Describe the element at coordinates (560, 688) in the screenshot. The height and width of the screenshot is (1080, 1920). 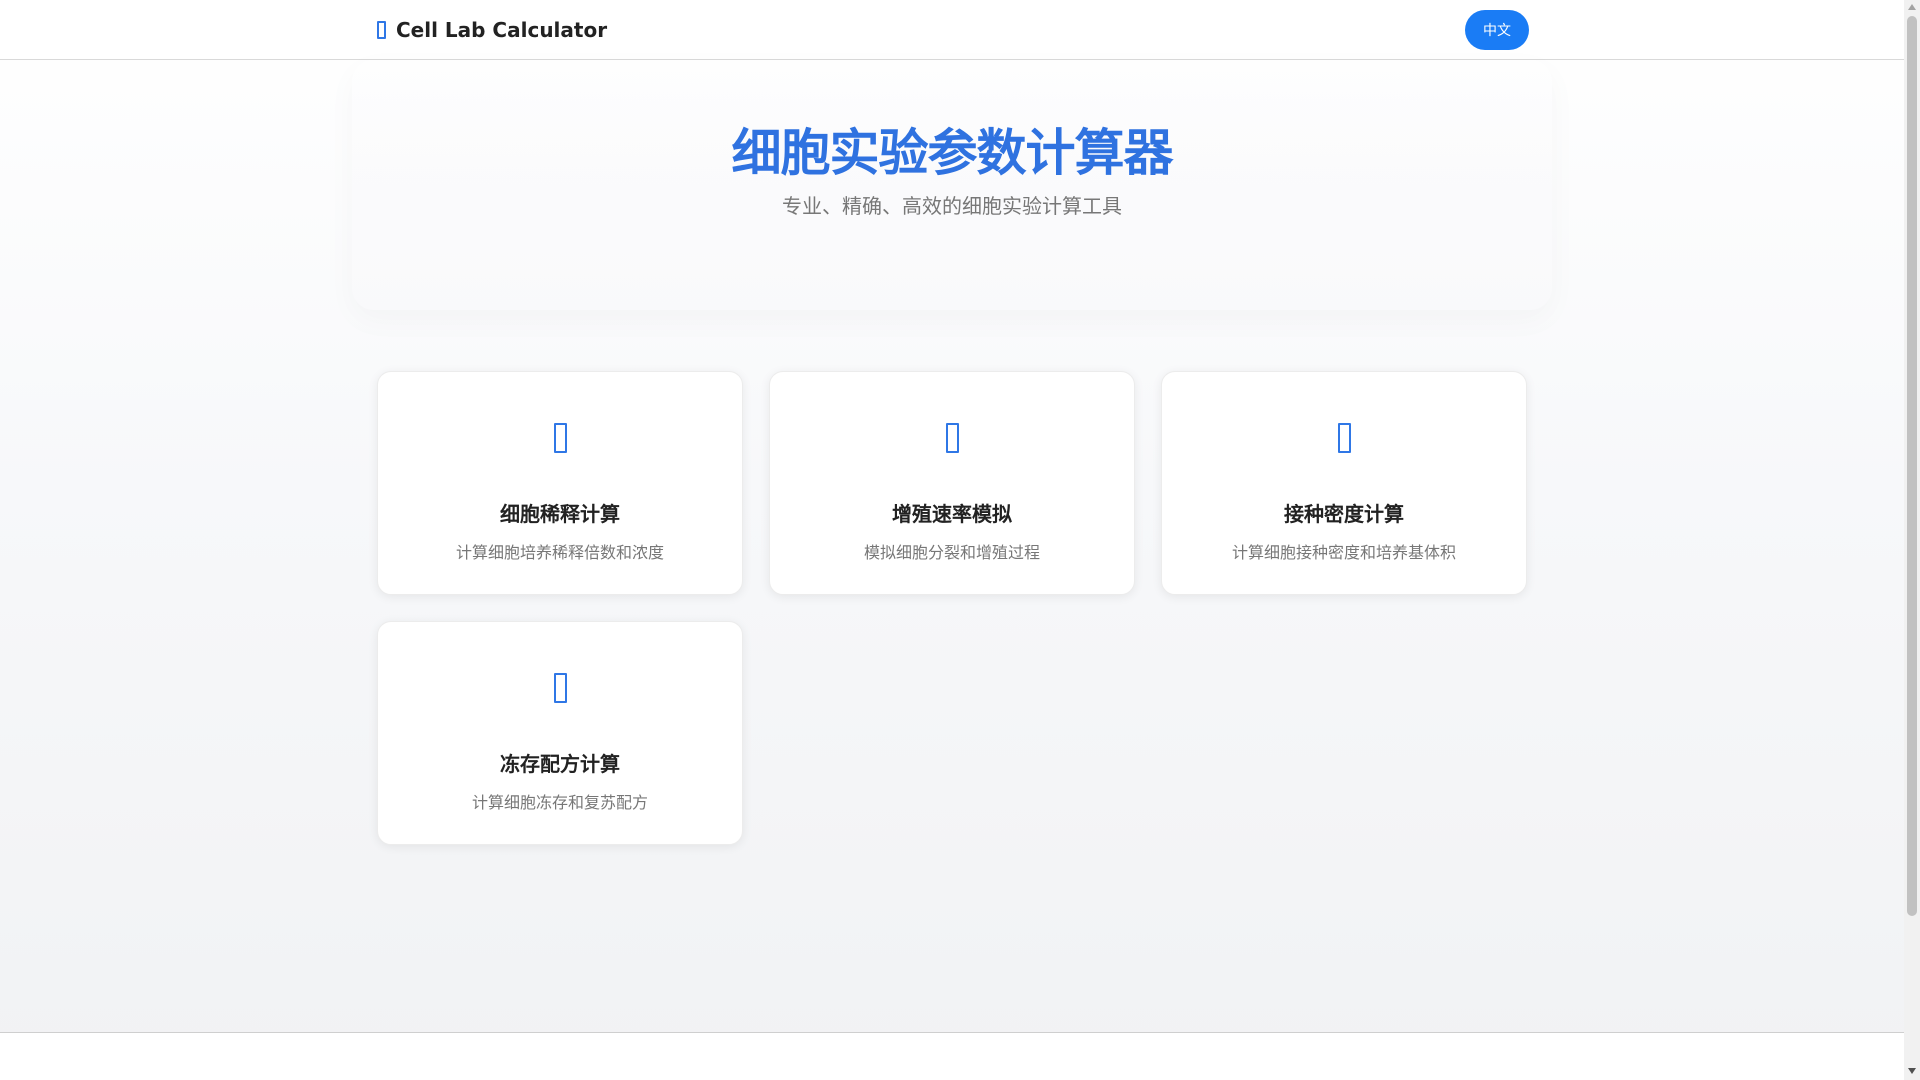
I see `freezing-icon` at that location.